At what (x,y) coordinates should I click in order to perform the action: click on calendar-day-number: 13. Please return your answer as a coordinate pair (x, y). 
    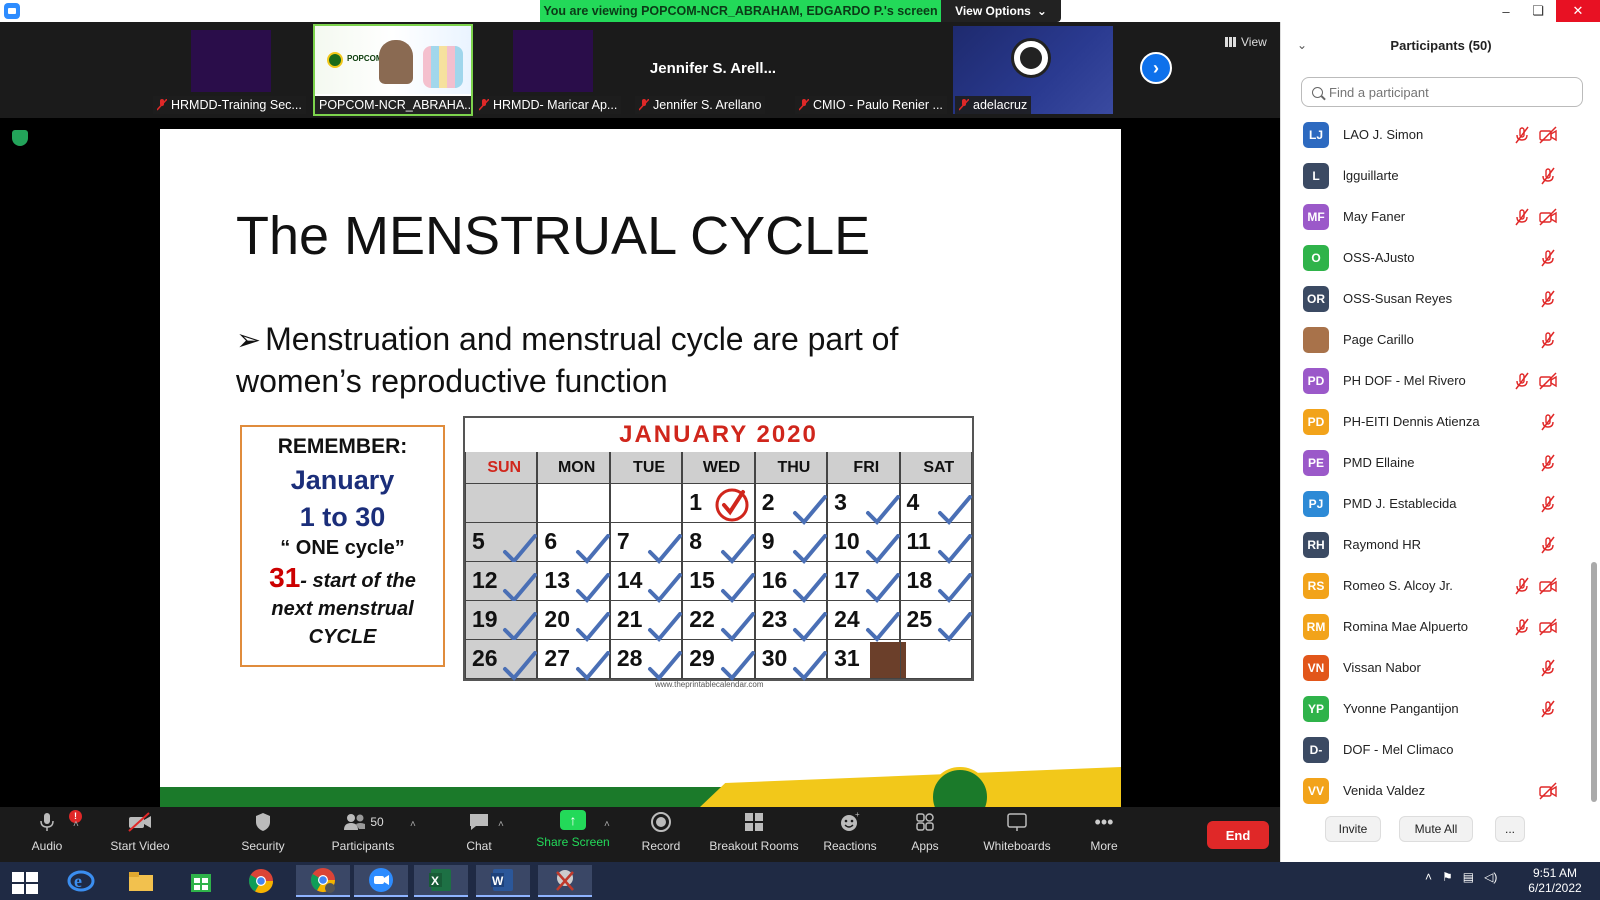
    Looking at the image, I should click on (557, 580).